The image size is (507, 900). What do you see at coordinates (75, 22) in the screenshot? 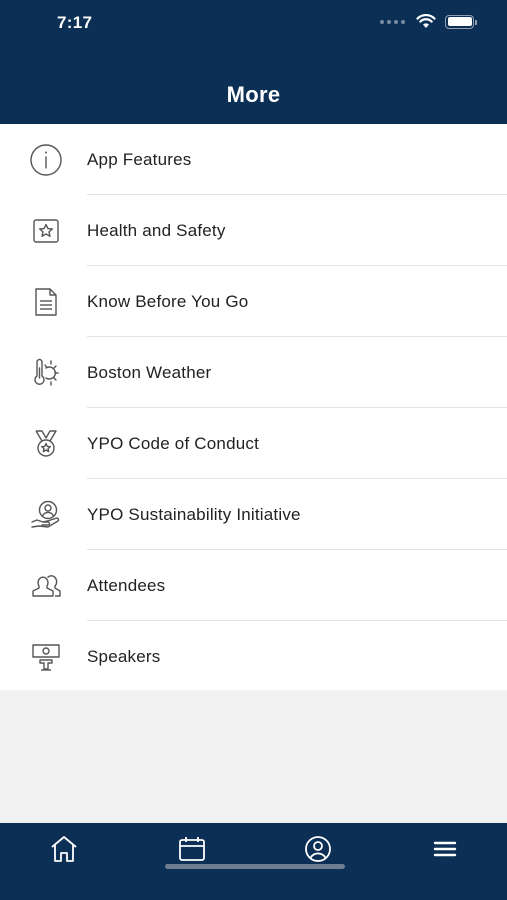
I see `status-time: 7:17` at bounding box center [75, 22].